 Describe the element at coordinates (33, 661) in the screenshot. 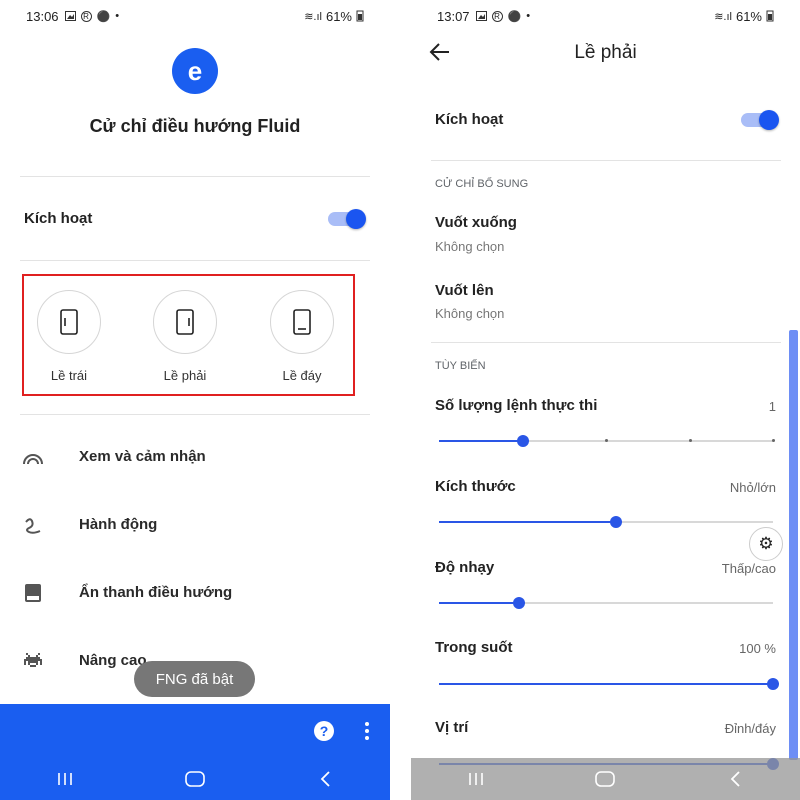

I see `space-invader-icon` at that location.